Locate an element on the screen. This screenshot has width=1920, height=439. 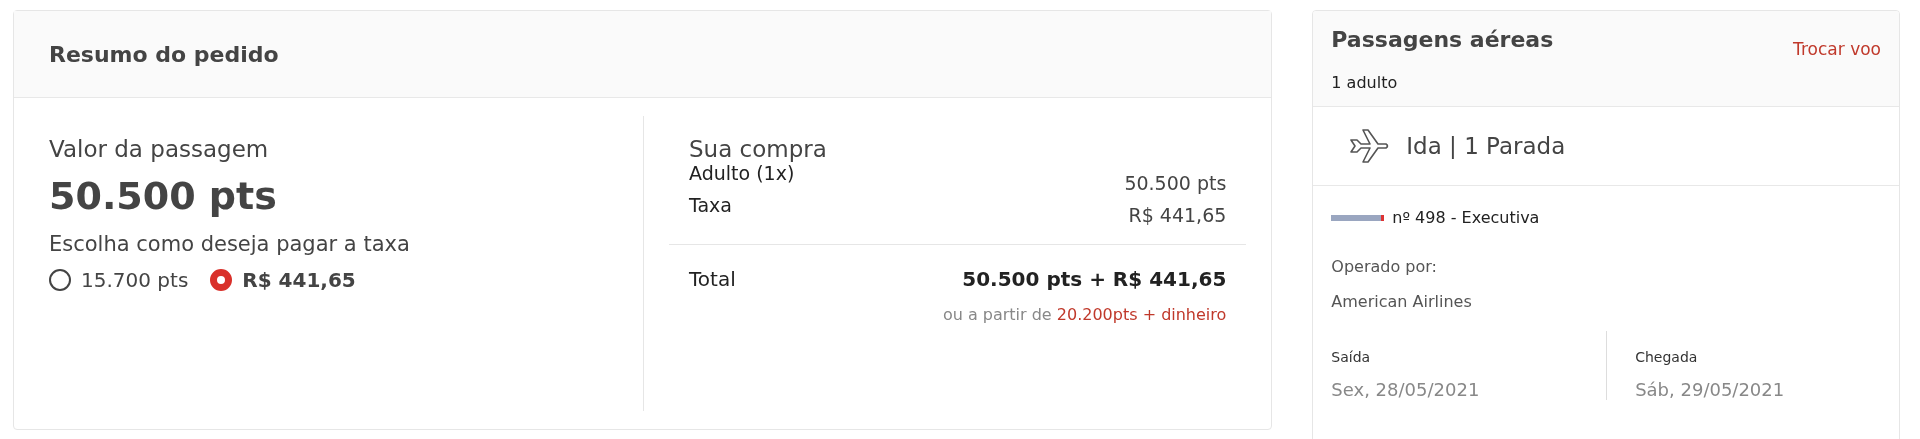
passenger-count: 1 adulto is located at coordinates (1365, 82).